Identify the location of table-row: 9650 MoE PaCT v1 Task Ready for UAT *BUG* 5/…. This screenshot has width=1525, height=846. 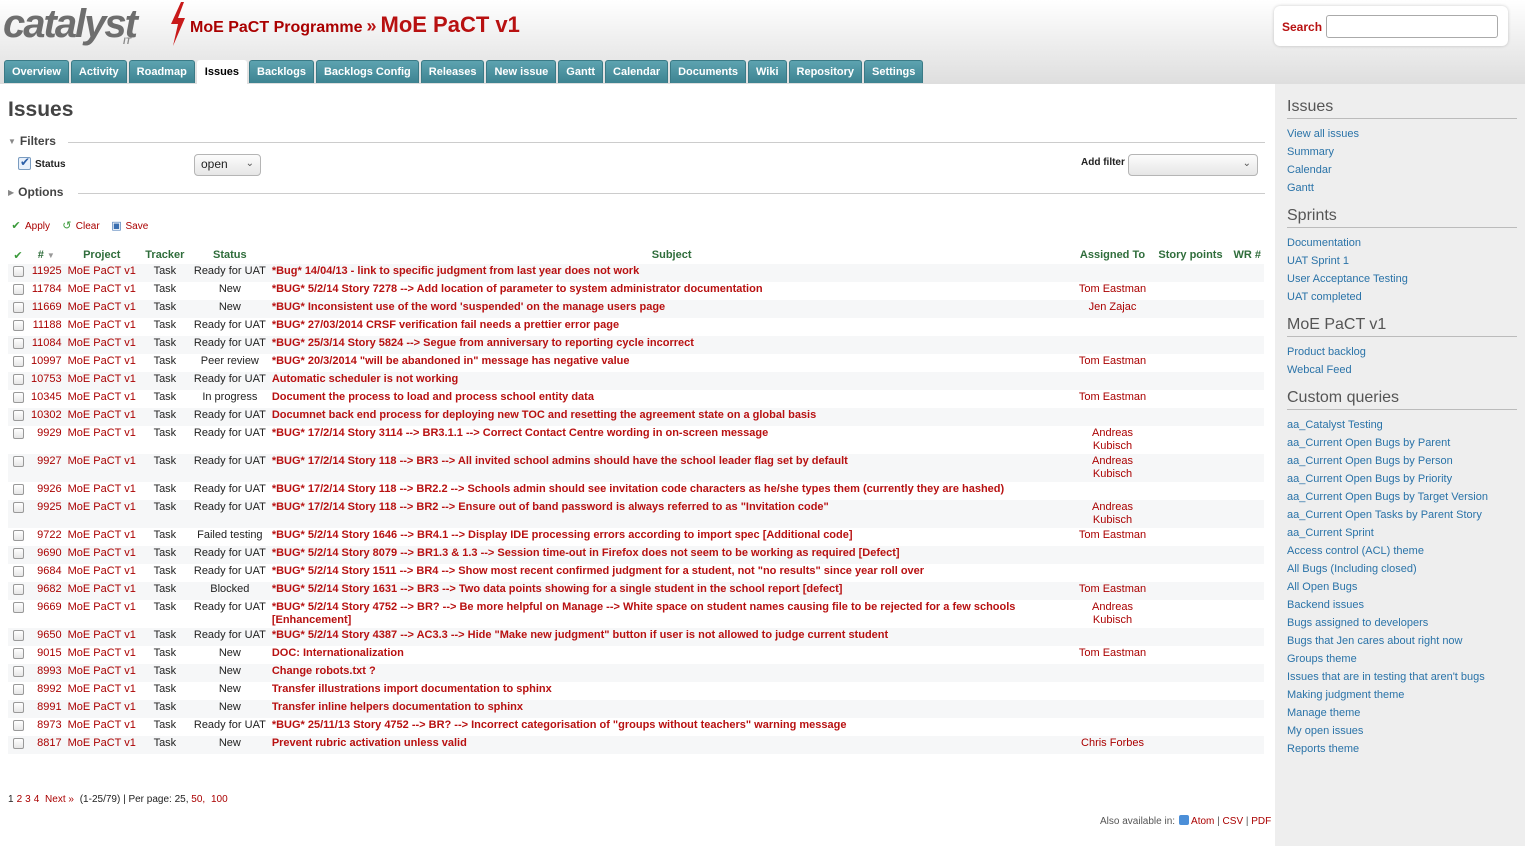
(636, 637).